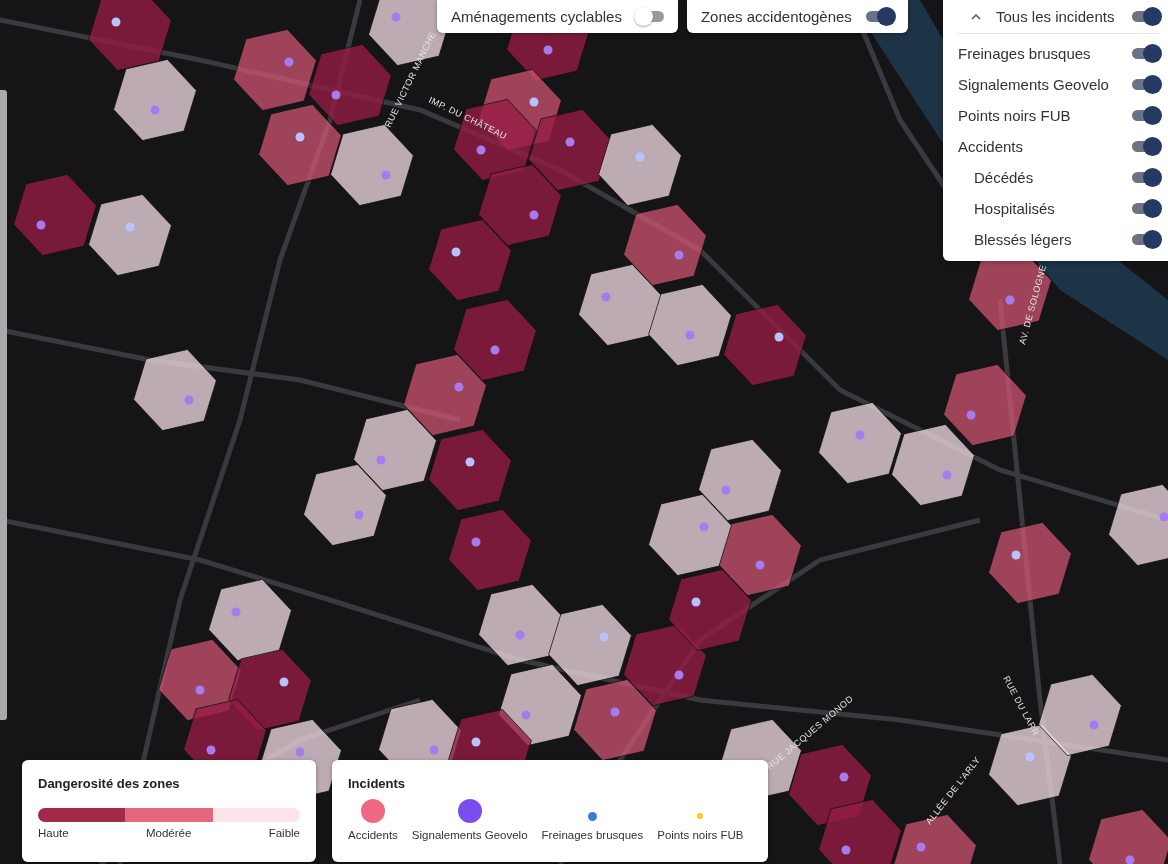 This screenshot has width=1168, height=864. Describe the element at coordinates (53, 833) in the screenshot. I see `scale-label: Haute` at that location.